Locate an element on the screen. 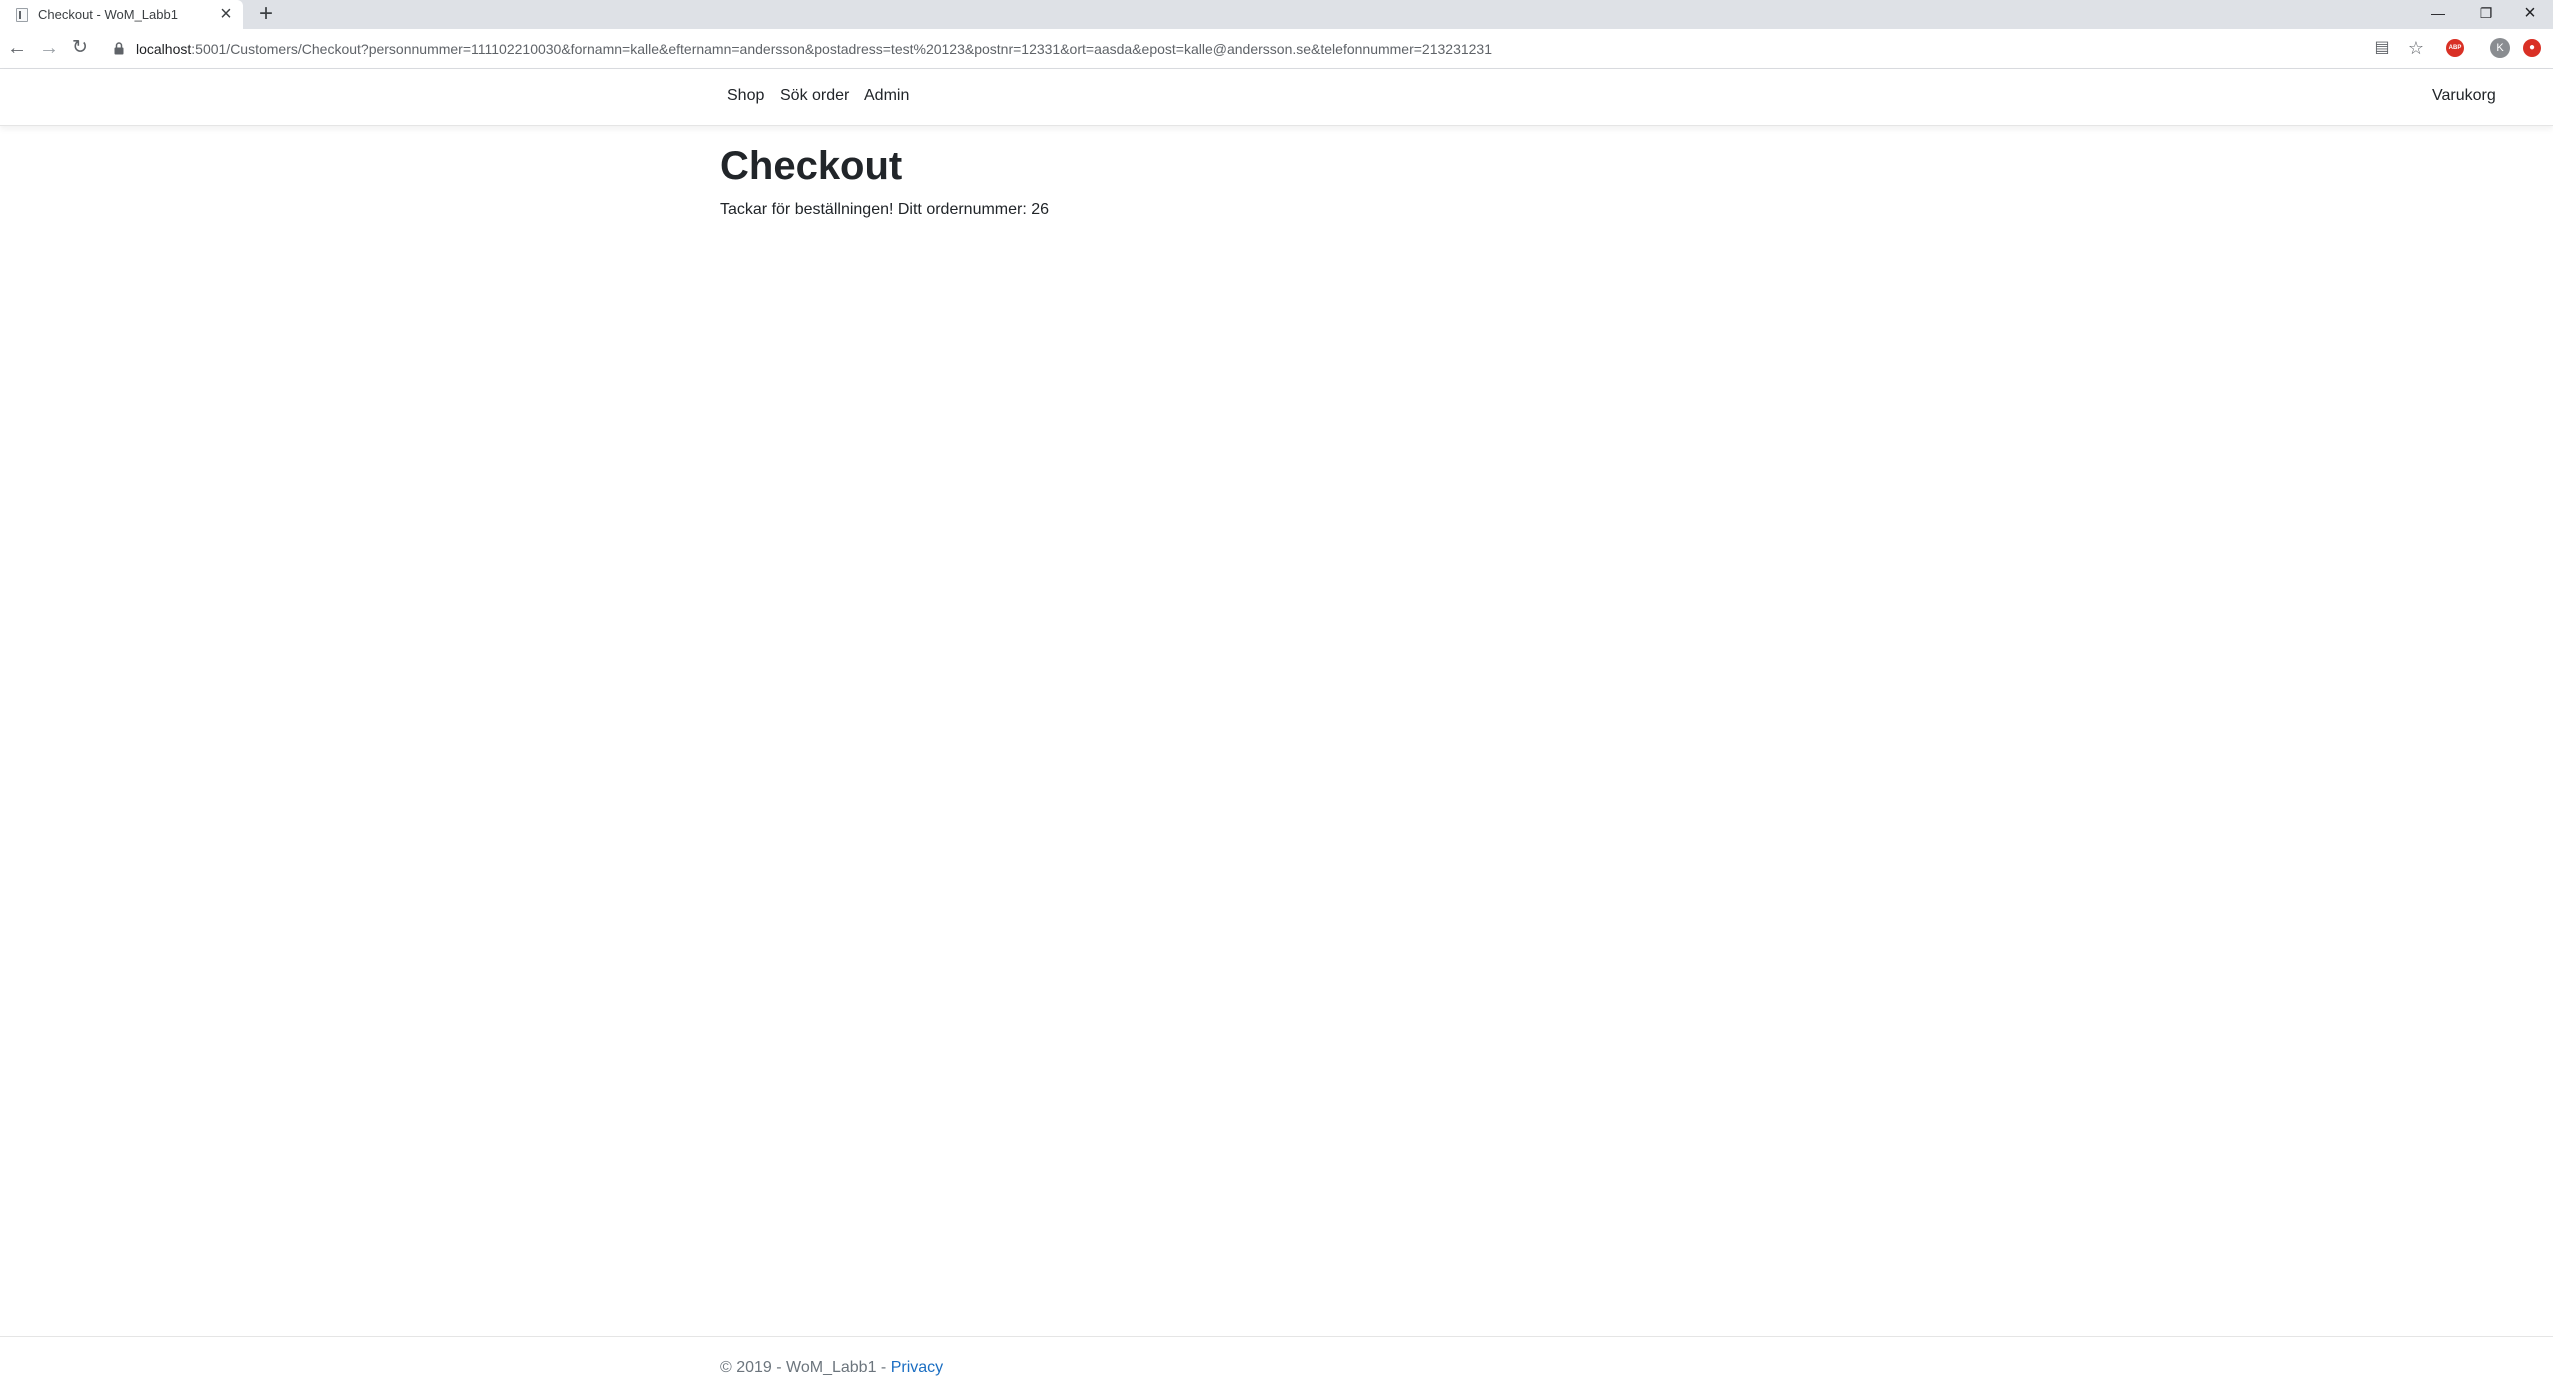  adblock-icon: ABP is located at coordinates (2455, 48).